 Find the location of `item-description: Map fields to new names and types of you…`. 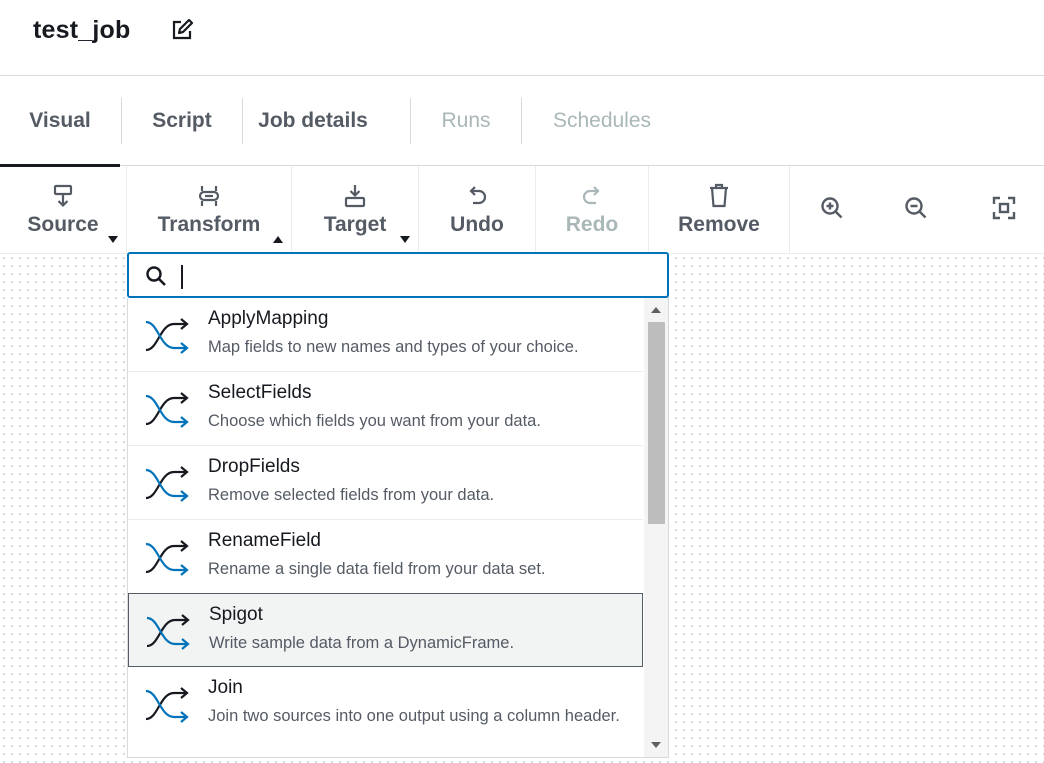

item-description: Map fields to new names and types of you… is located at coordinates (393, 347).